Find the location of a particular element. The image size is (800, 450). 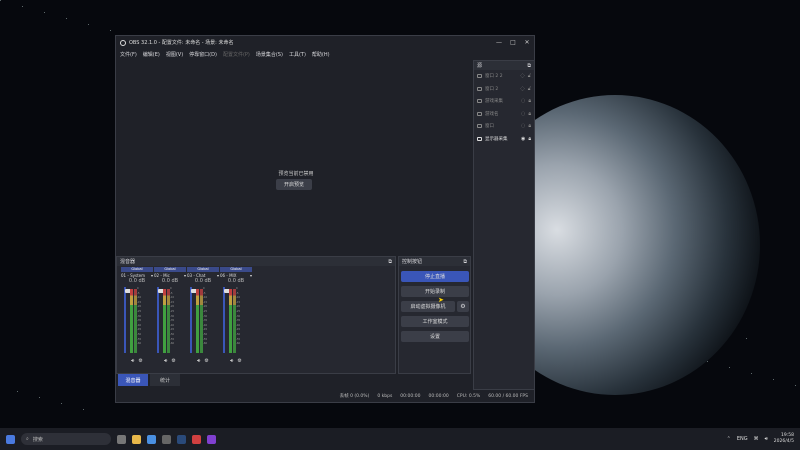

enable-preview-button: 开启预览 is located at coordinates (294, 184).